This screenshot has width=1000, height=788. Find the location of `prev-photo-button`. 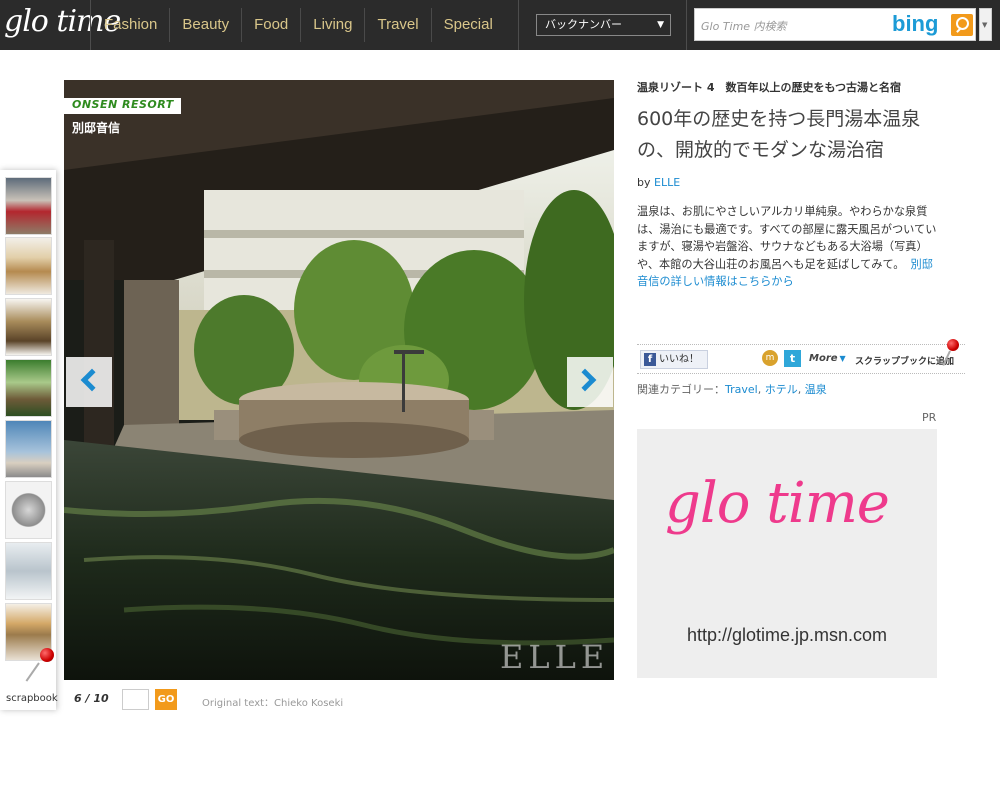

prev-photo-button is located at coordinates (89, 382).